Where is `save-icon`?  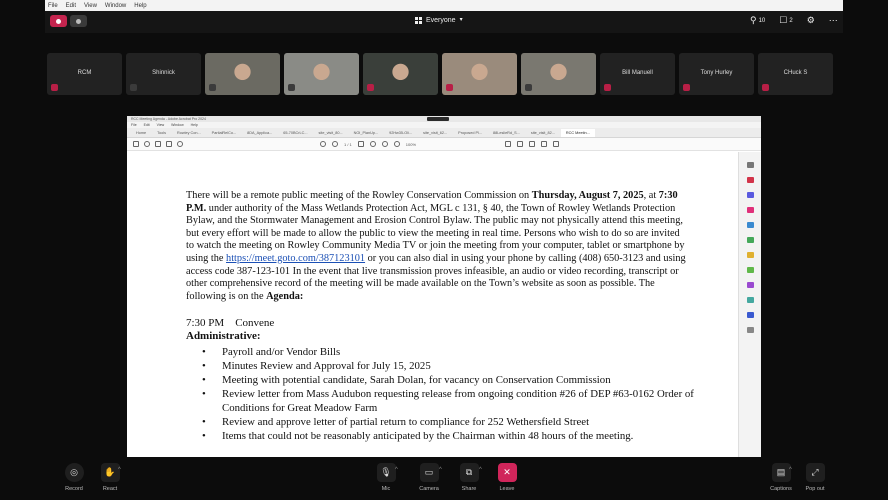 save-icon is located at coordinates (136, 144).